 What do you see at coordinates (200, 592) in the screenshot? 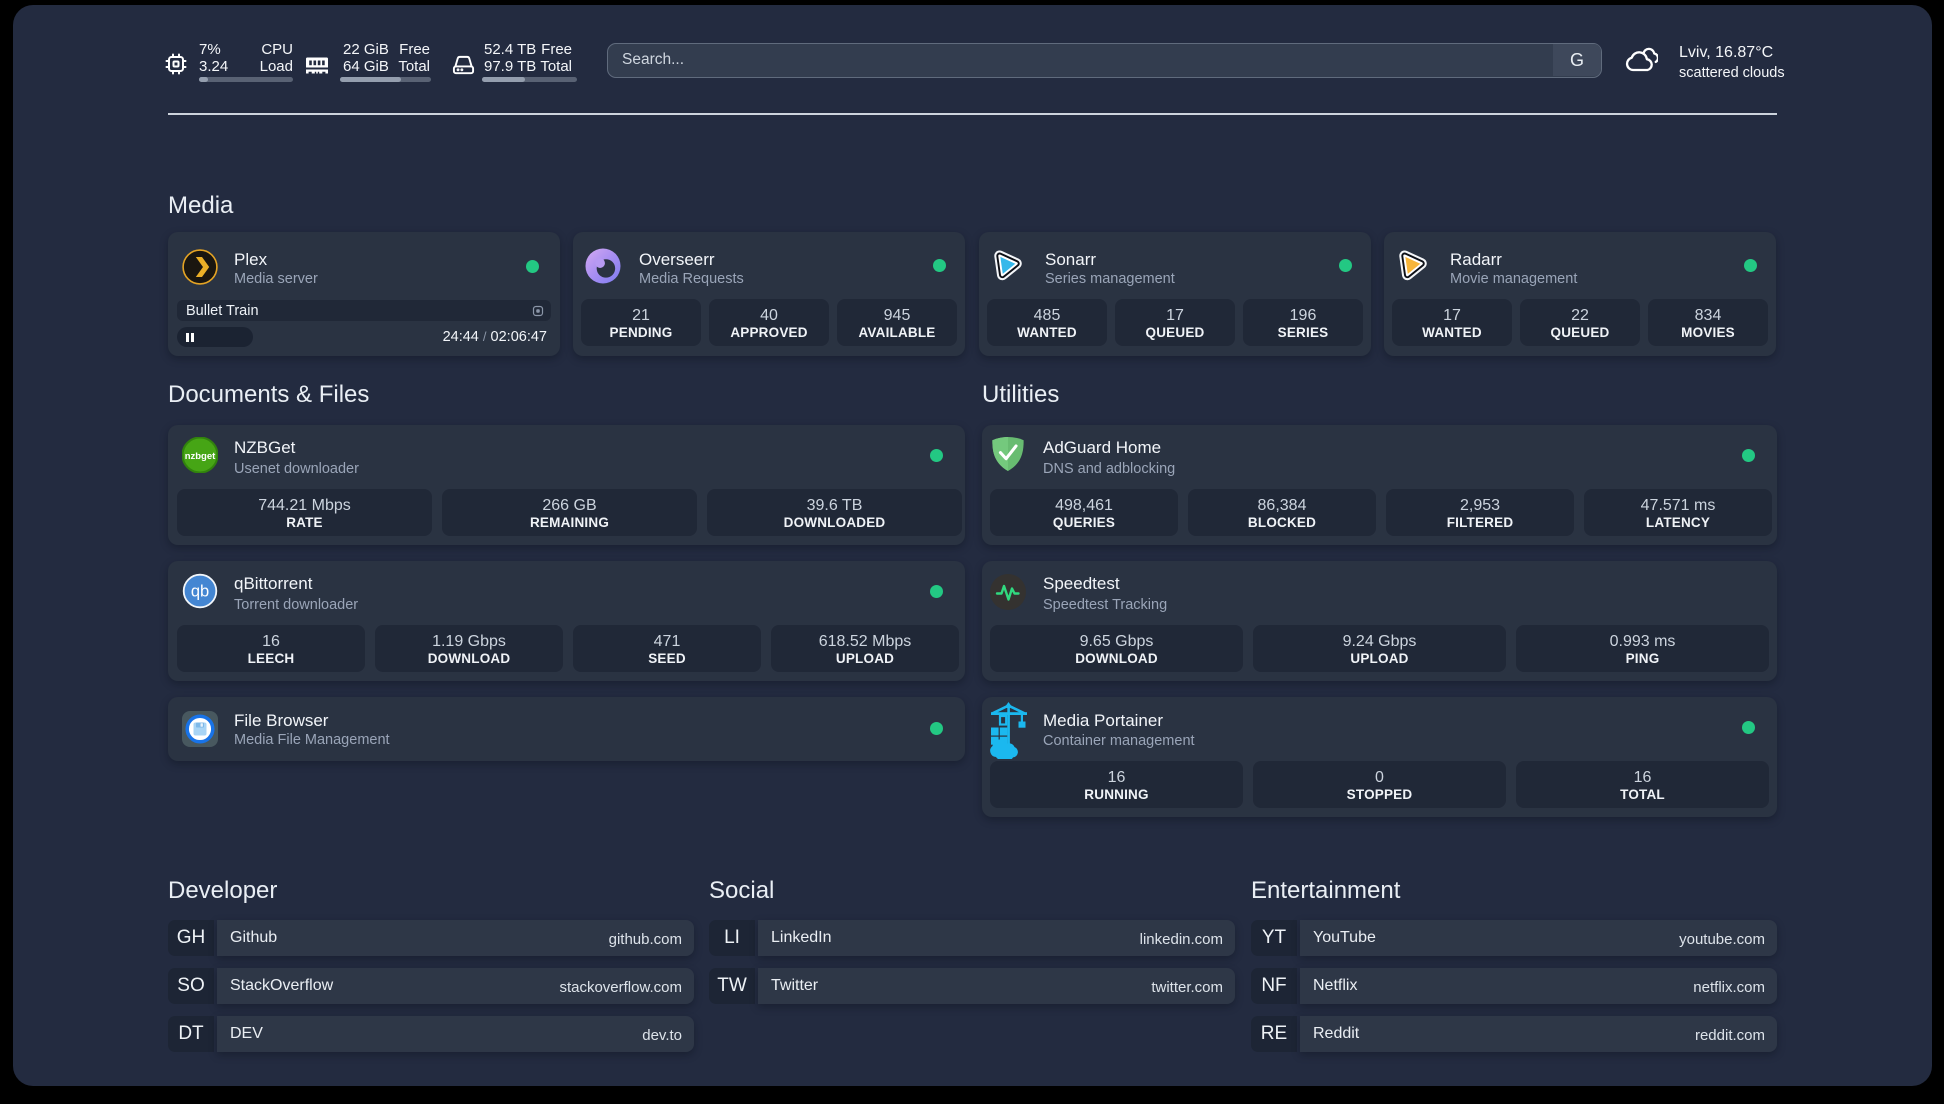
I see `svg-text: qb` at bounding box center [200, 592].